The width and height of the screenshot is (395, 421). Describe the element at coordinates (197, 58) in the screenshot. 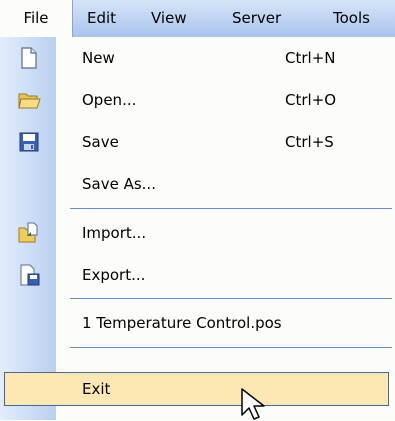

I see `menu-item-new: New Ctrl+N` at that location.